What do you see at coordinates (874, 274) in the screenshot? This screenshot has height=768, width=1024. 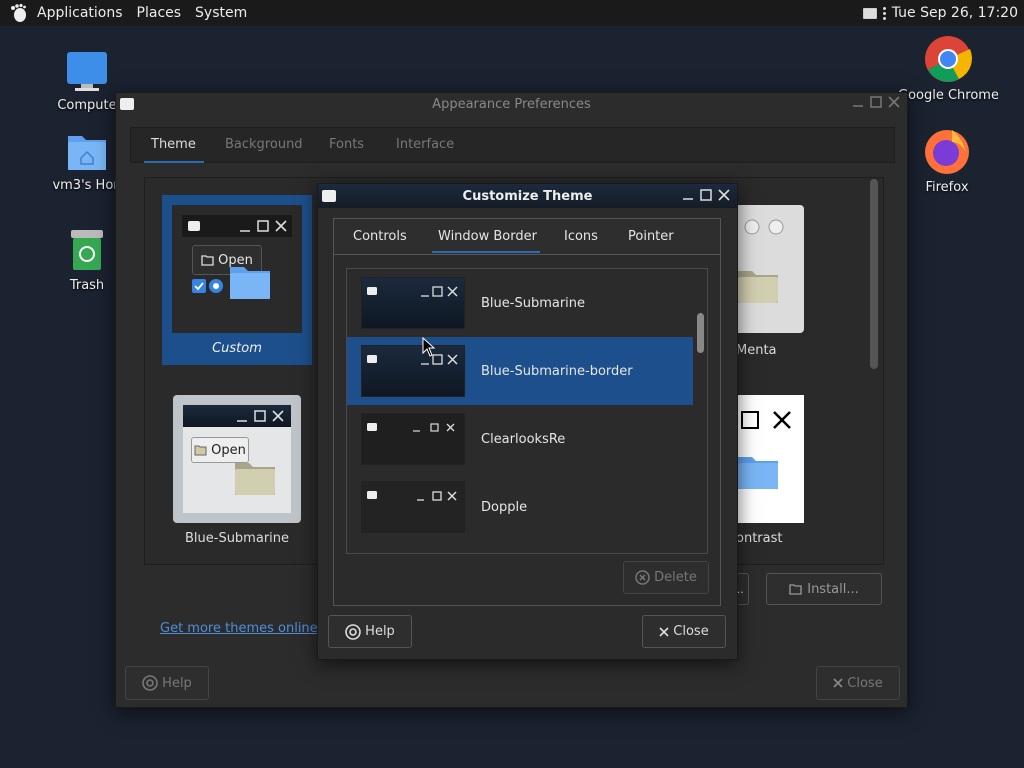 I see `theme-grid-scrollbar` at bounding box center [874, 274].